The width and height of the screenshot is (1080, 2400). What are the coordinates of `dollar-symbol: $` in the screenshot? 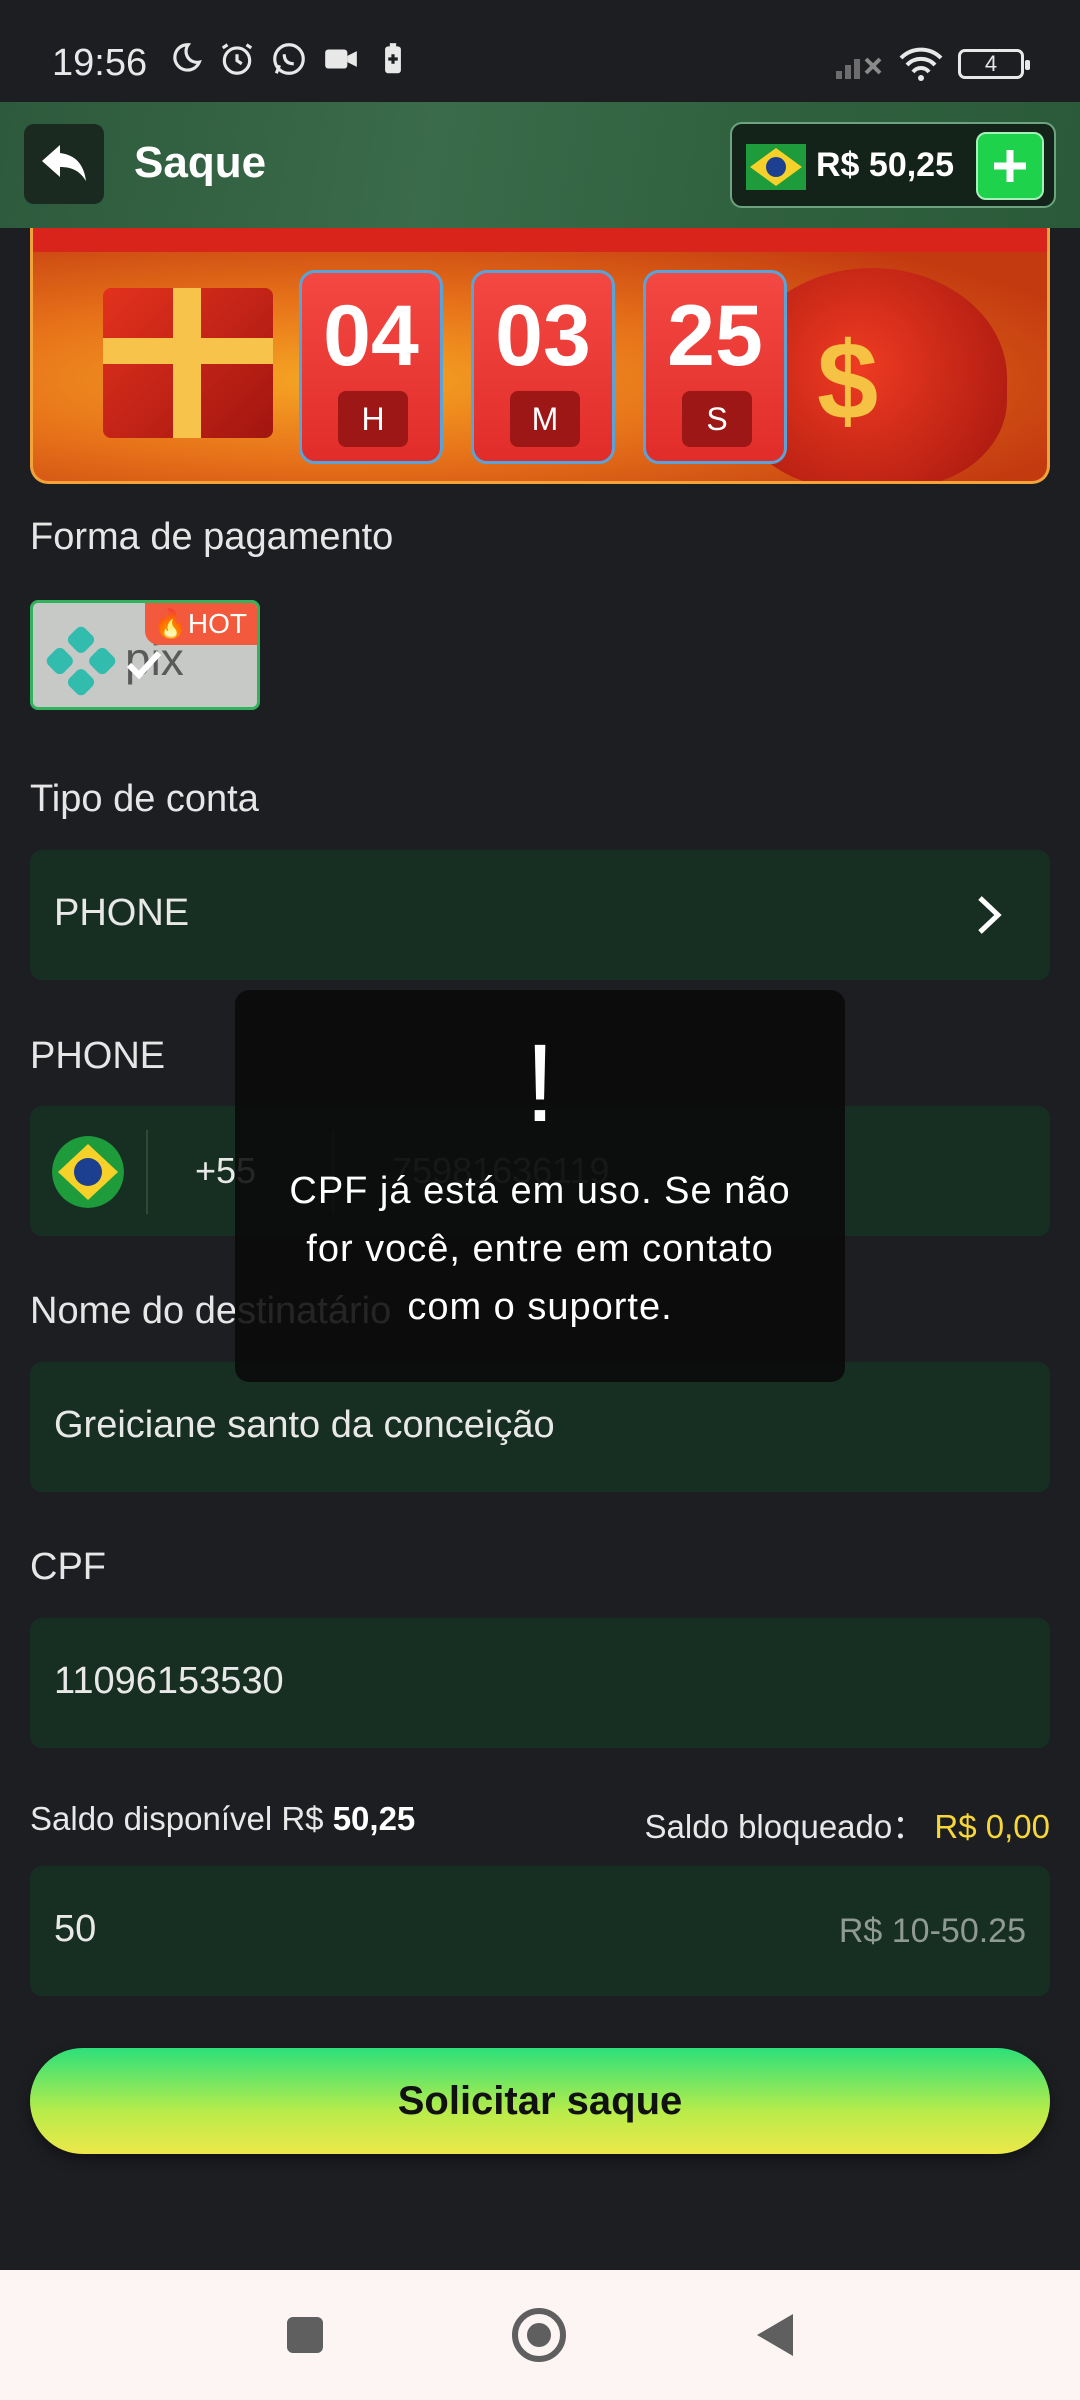 It's located at (848, 381).